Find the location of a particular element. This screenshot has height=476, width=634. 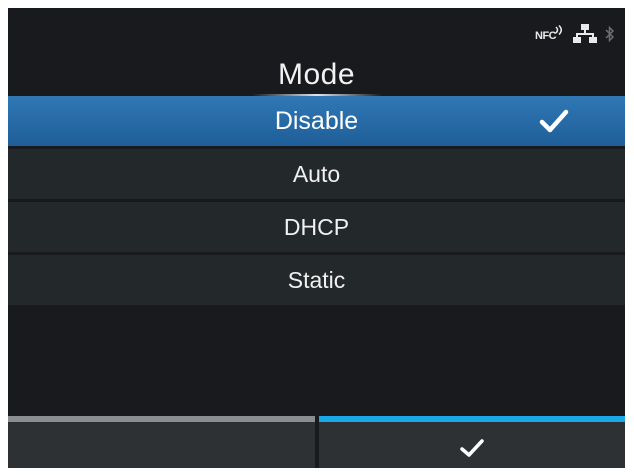

confirm-button is located at coordinates (471, 442).